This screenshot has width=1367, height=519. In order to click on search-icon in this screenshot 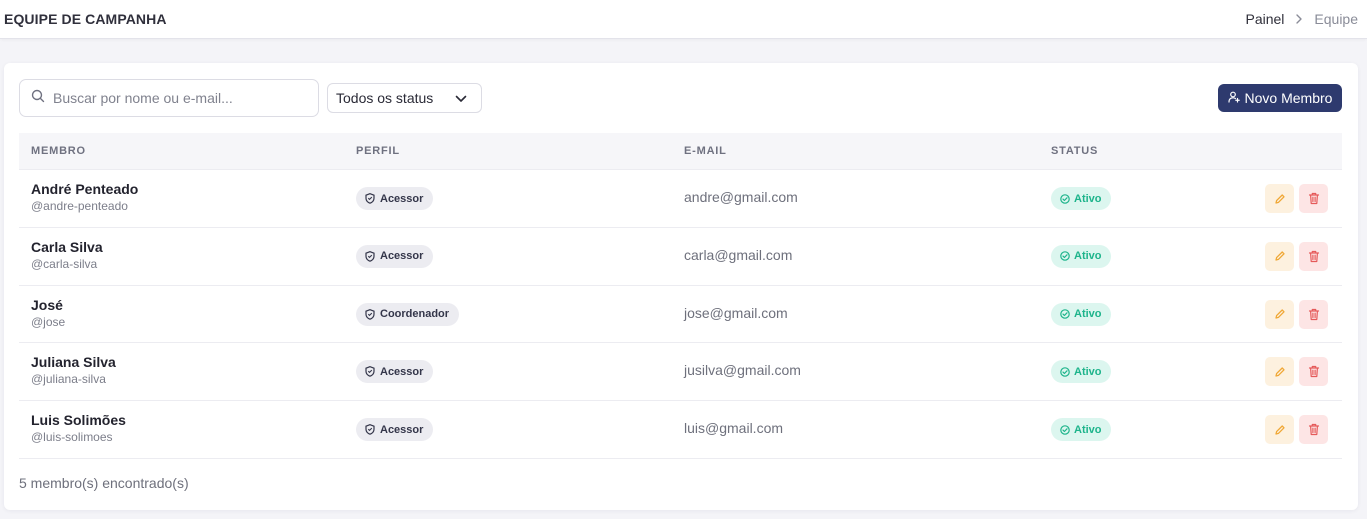, I will do `click(38, 98)`.